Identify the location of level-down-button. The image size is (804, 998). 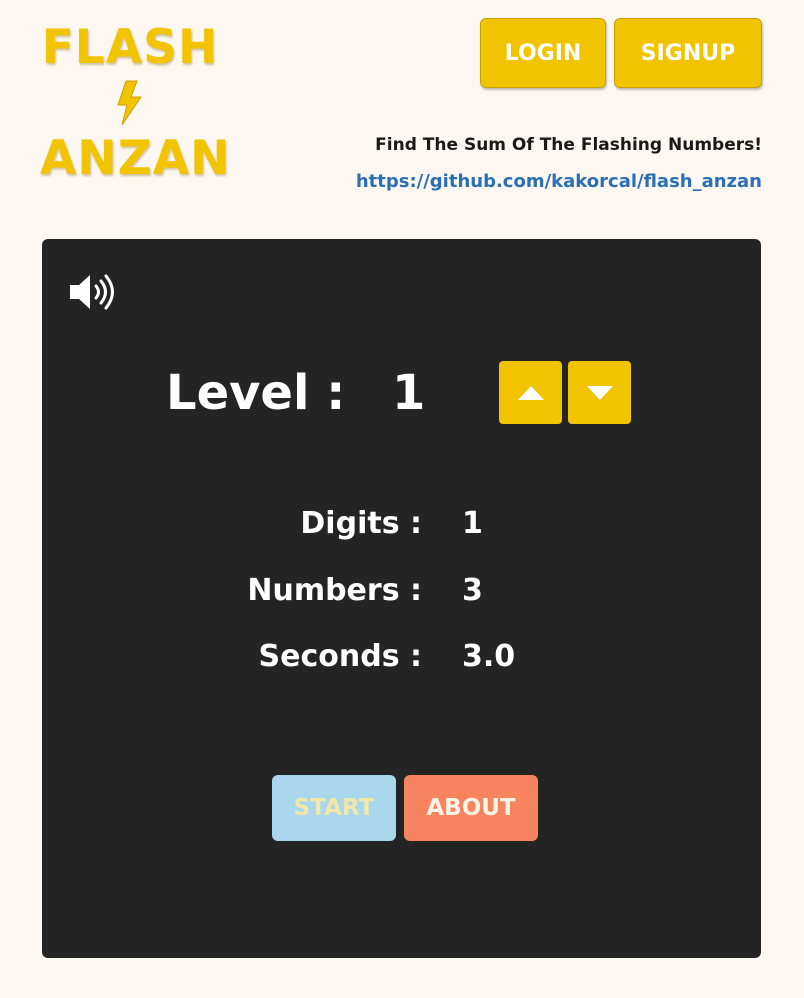
(599, 392).